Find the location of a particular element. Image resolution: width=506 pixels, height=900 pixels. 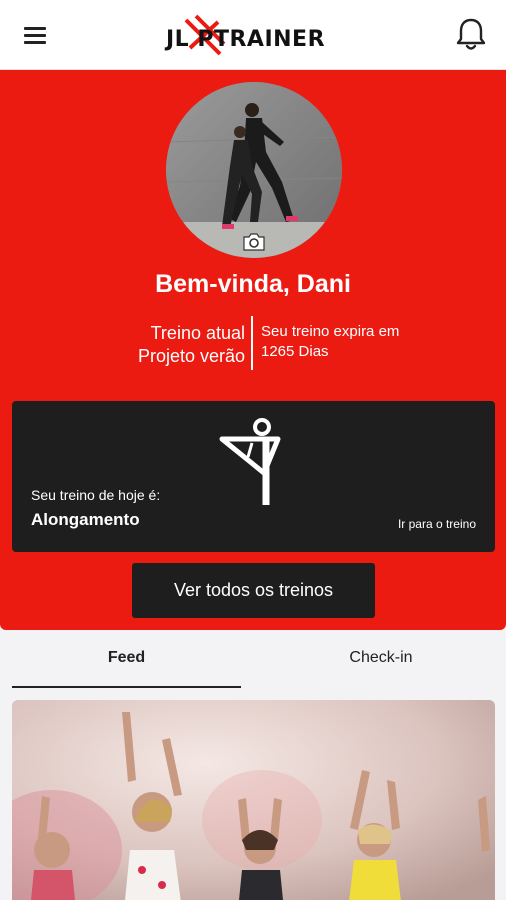

welcome-title: Bem-vinda, Dani is located at coordinates (253, 284).